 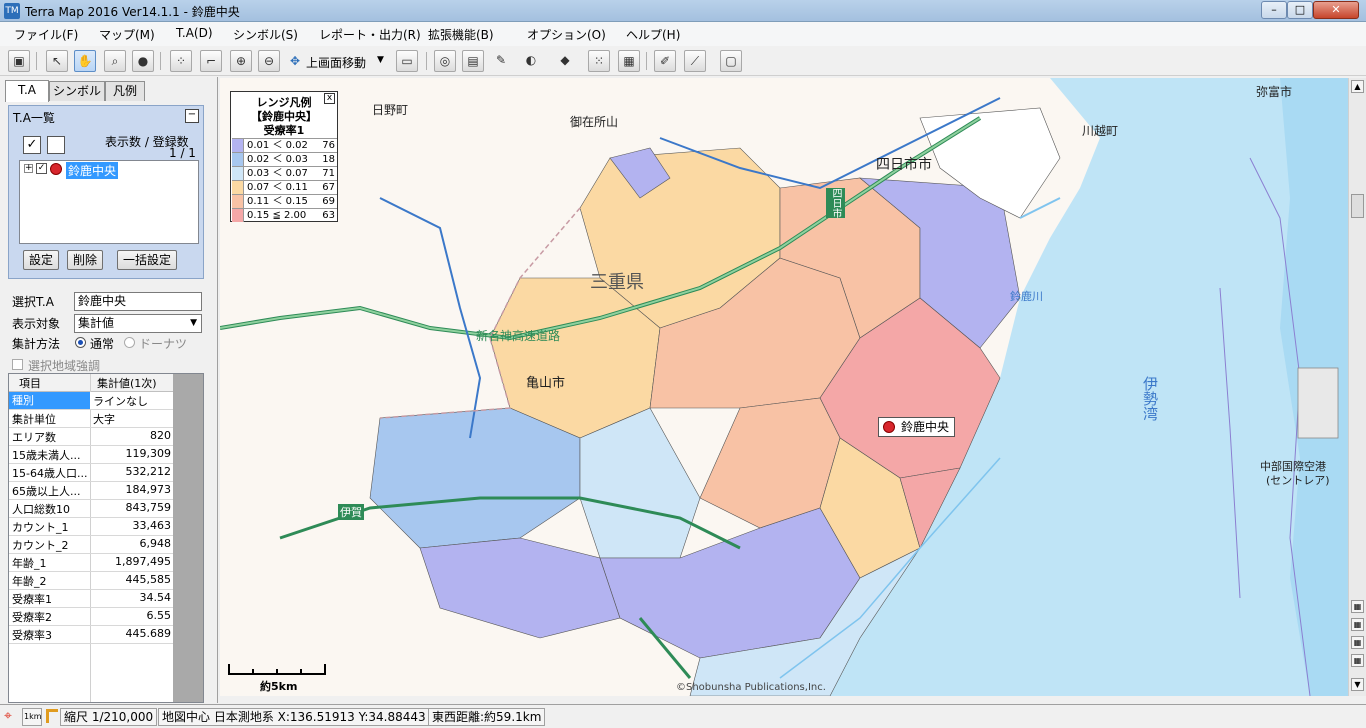 What do you see at coordinates (91, 437) in the screenshot?
I see `table-row: エリア数 820` at bounding box center [91, 437].